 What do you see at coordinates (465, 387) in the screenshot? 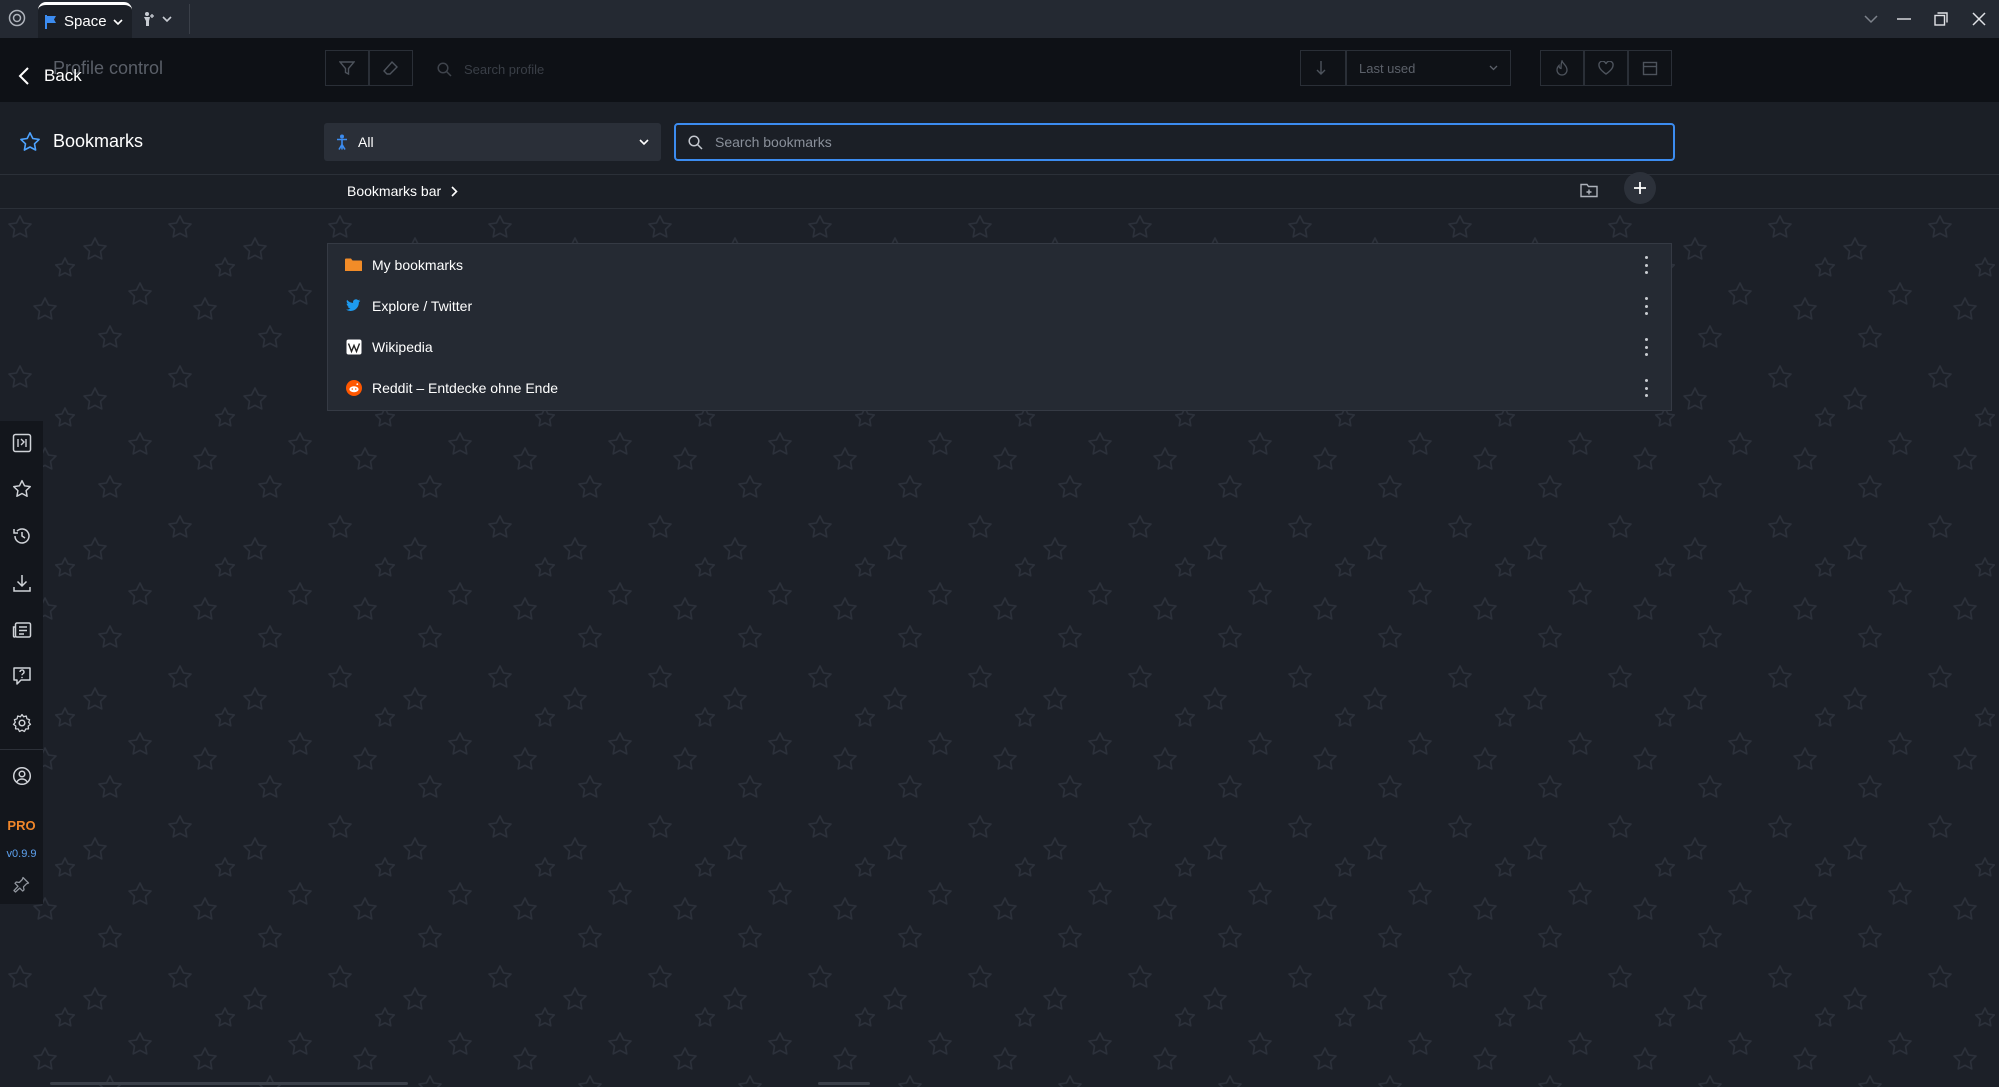
I see `list-item-label: Reddit – Entdecke ohne Ende` at bounding box center [465, 387].